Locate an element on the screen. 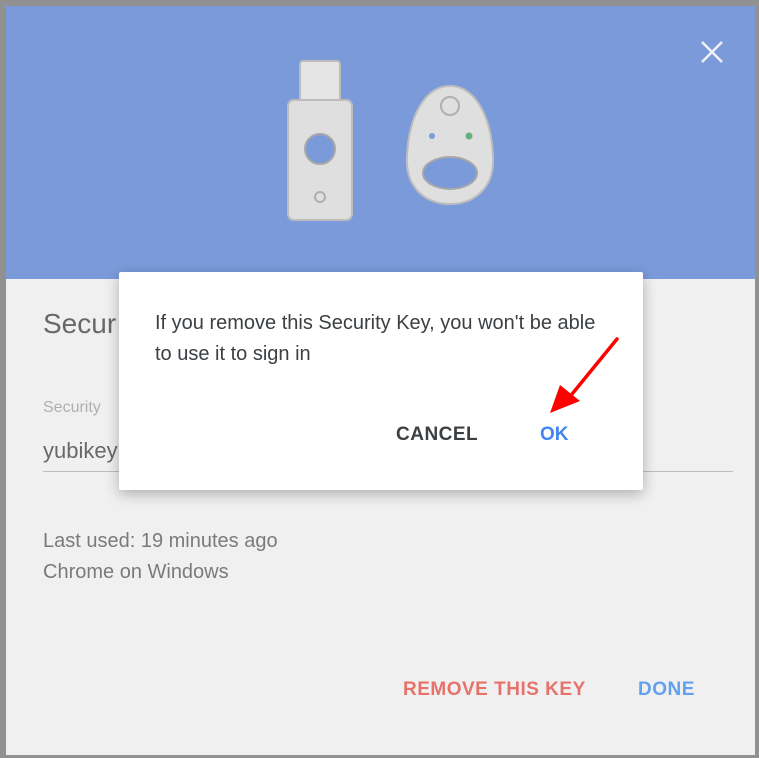 Image resolution: width=759 pixels, height=758 pixels. ok-button: OK is located at coordinates (554, 435).